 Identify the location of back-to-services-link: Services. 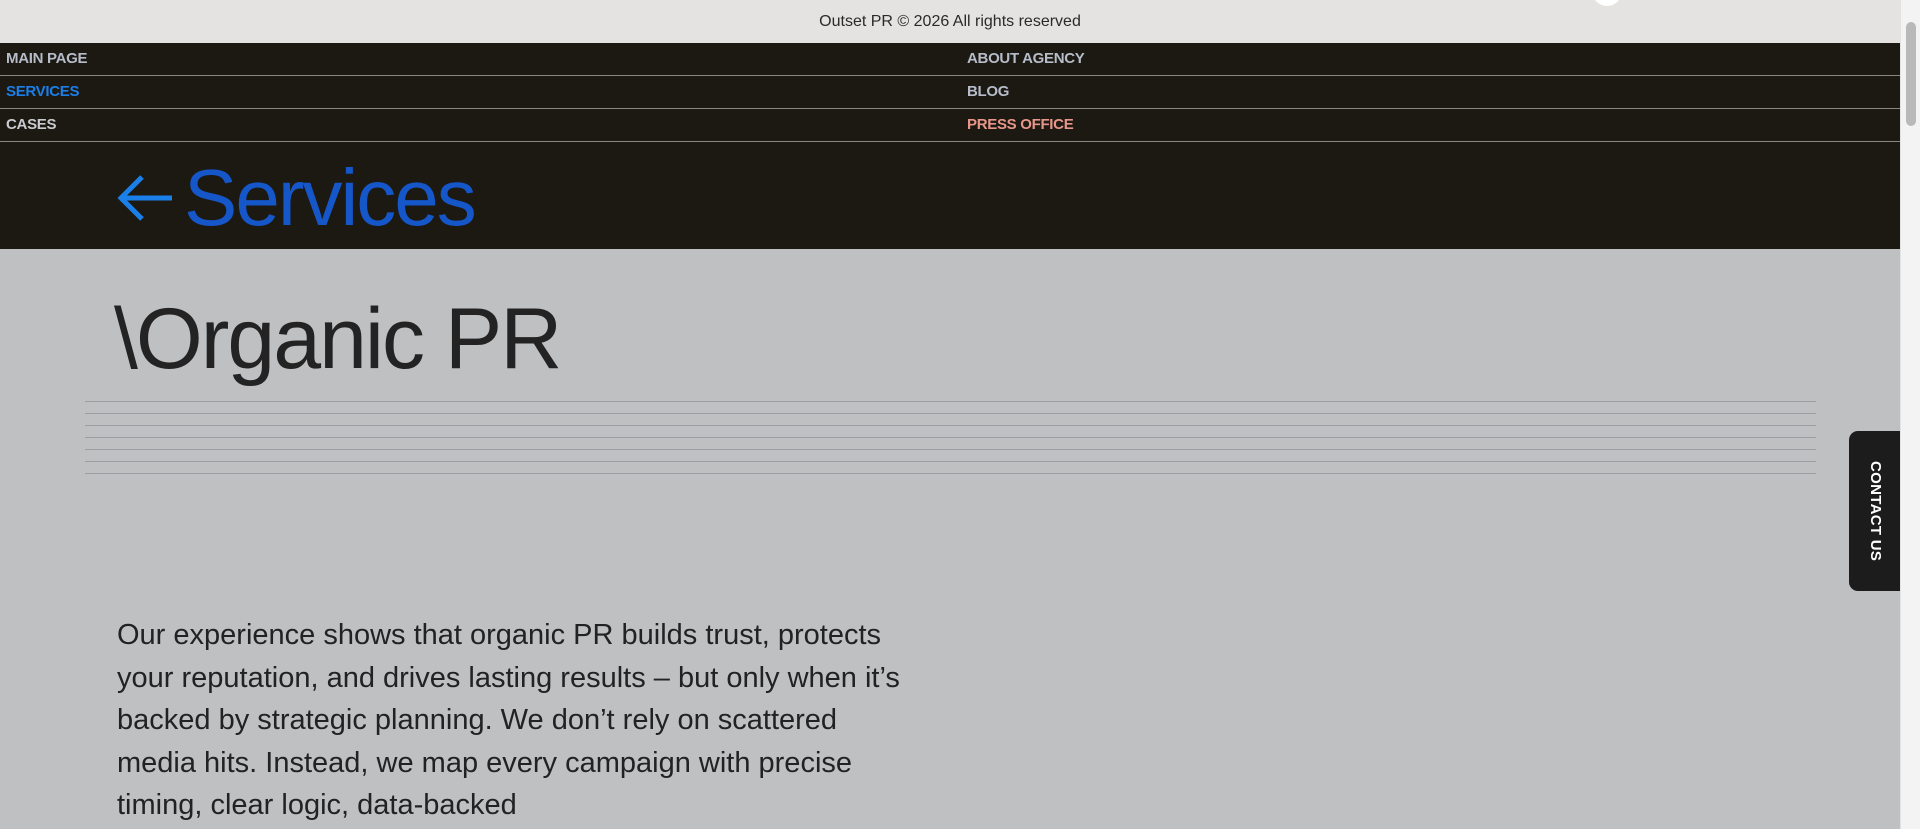
(296, 198).